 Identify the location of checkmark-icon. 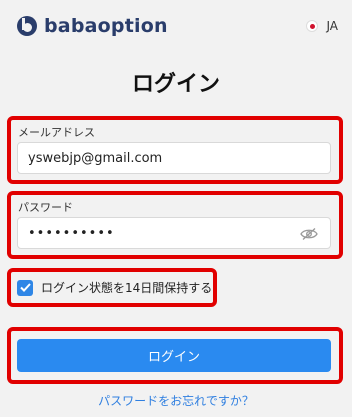
(25, 287).